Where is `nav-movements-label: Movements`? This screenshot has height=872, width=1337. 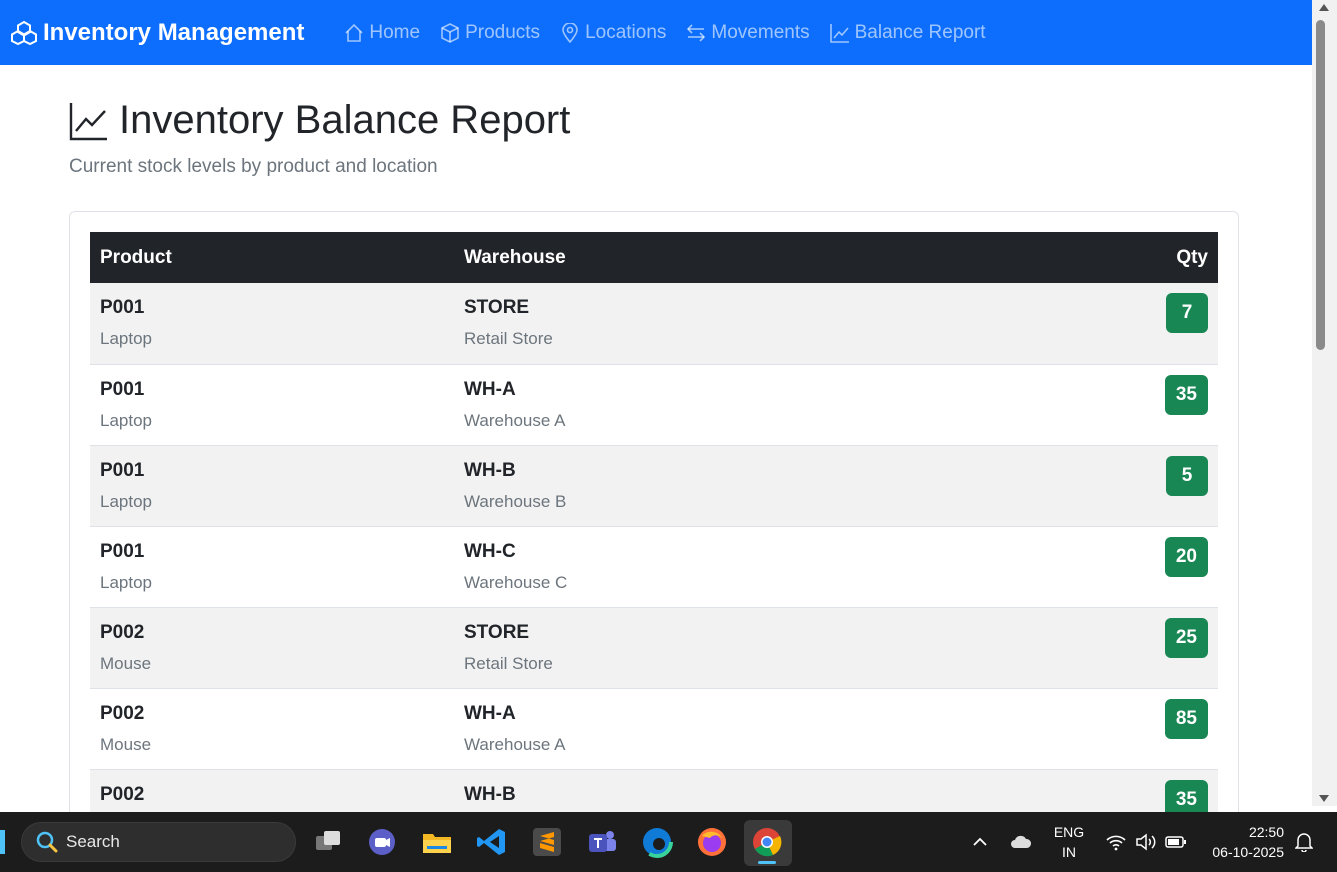
nav-movements-label: Movements is located at coordinates (760, 32).